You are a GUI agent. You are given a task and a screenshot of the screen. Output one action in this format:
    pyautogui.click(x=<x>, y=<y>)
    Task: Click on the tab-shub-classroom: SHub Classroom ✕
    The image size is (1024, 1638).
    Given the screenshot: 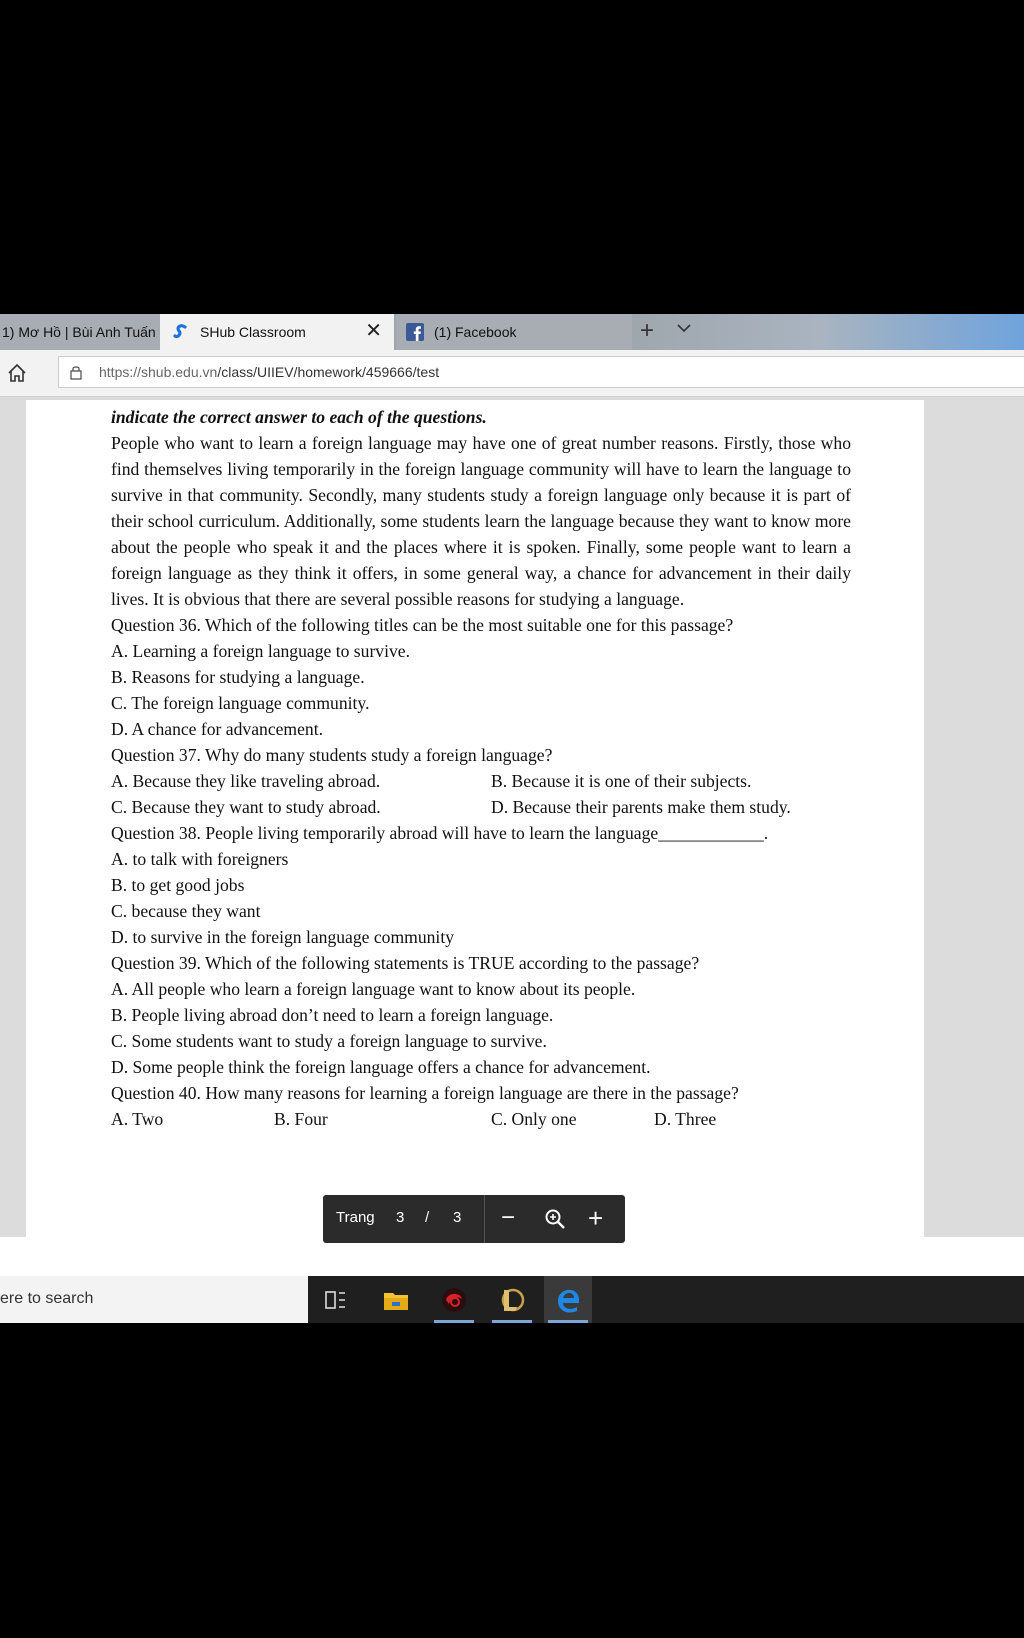 What is the action you would take?
    pyautogui.click(x=277, y=332)
    